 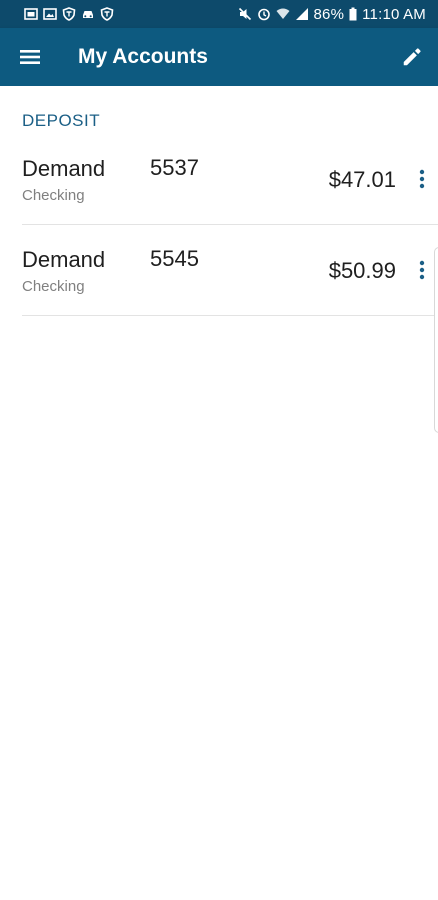 I want to click on account-balance: $50.99, so click(x=362, y=270).